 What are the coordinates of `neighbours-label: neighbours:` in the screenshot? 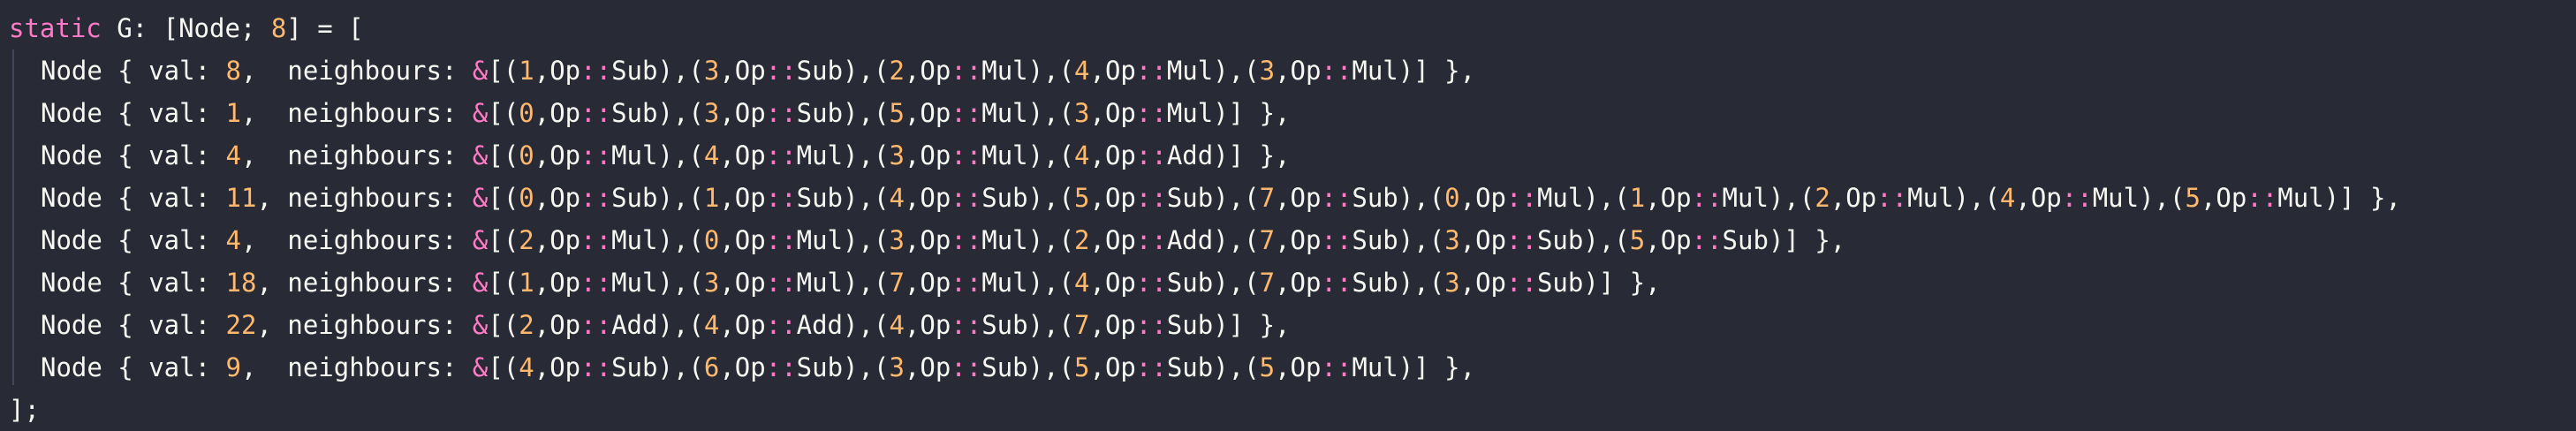 It's located at (380, 283).